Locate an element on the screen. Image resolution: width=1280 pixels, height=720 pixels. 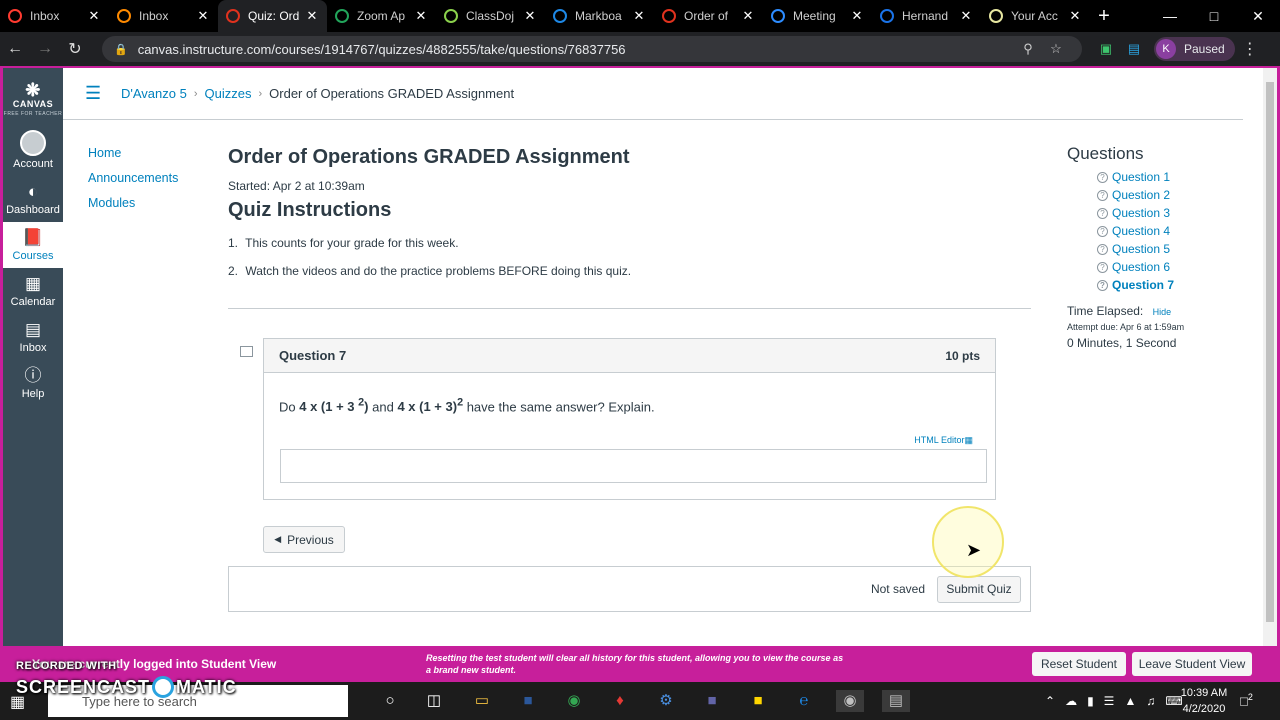
global-nav-calendar: ▦ Calendar is located at coordinates (33, 291).